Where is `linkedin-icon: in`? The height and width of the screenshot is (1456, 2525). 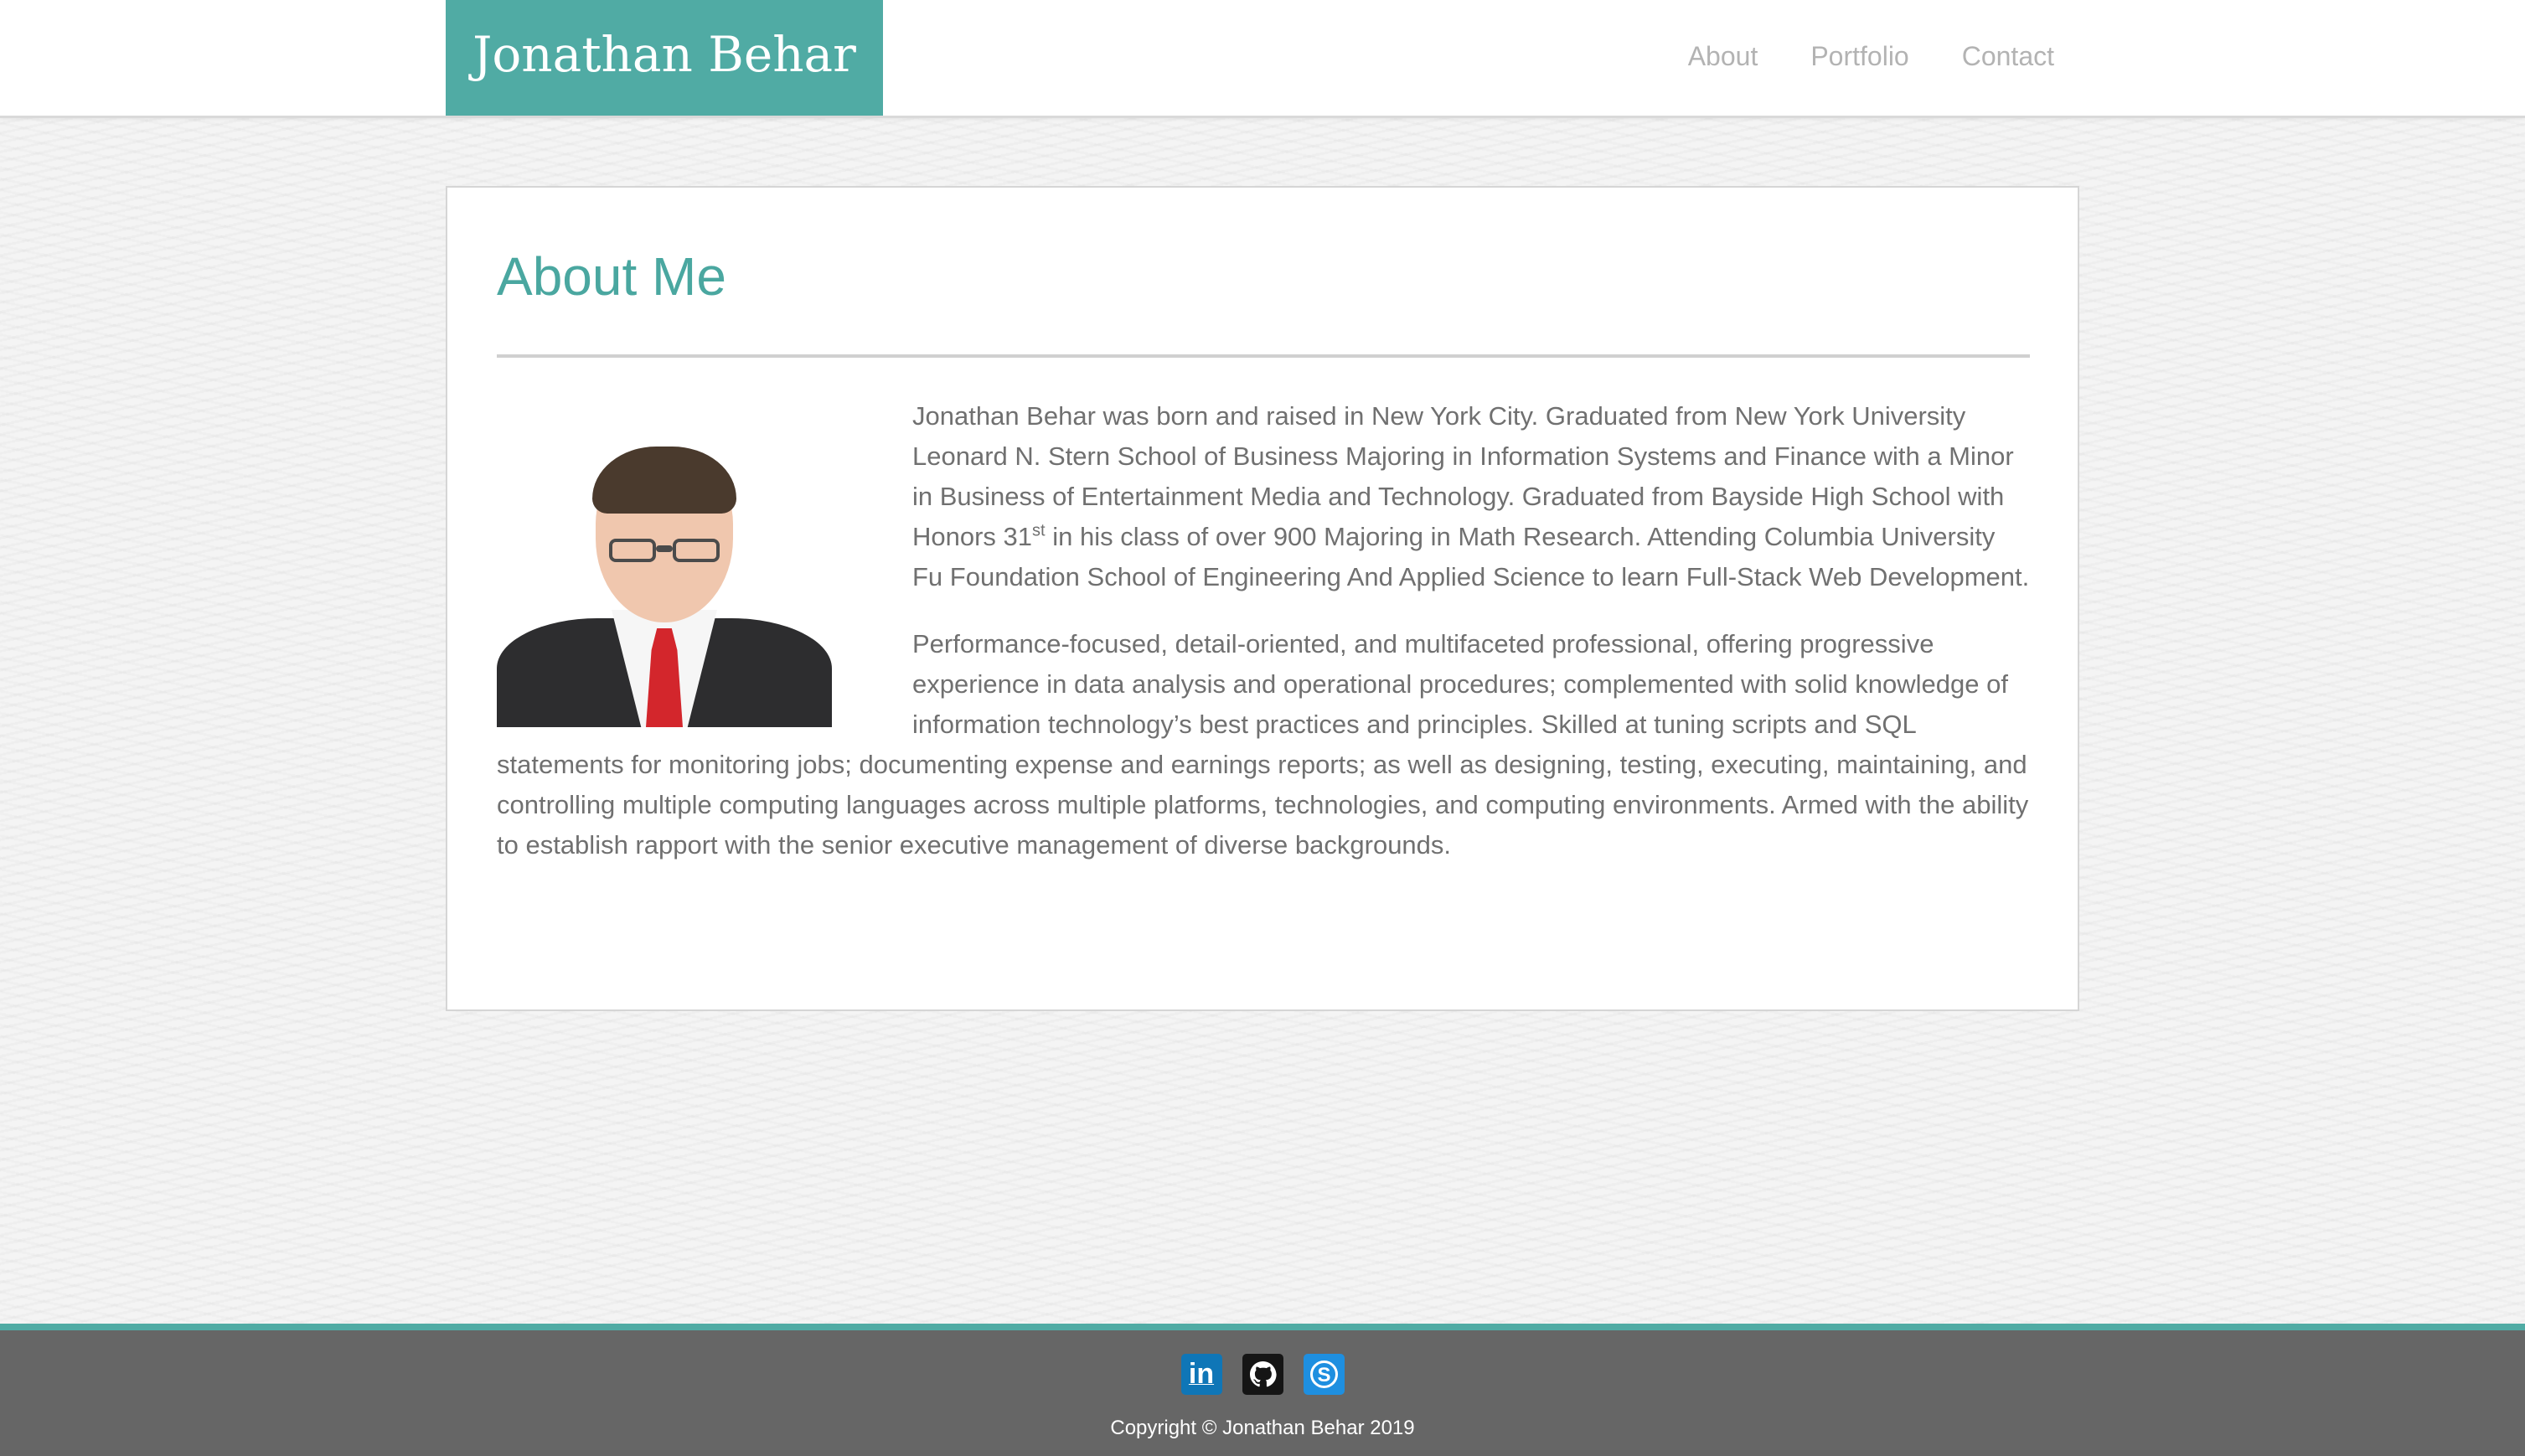 linkedin-icon: in is located at coordinates (1201, 1374).